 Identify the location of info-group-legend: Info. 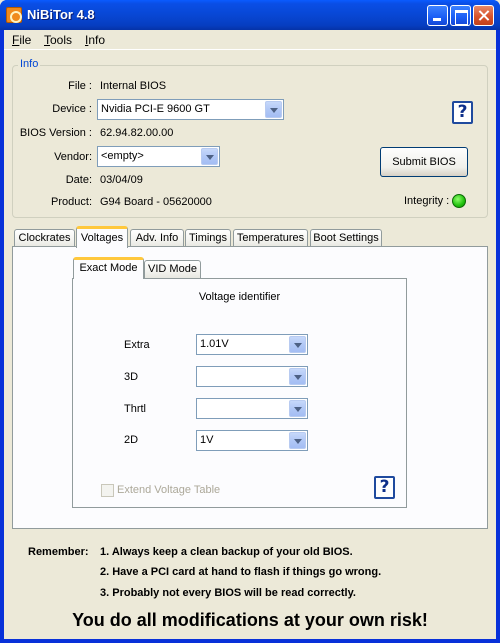
(29, 64).